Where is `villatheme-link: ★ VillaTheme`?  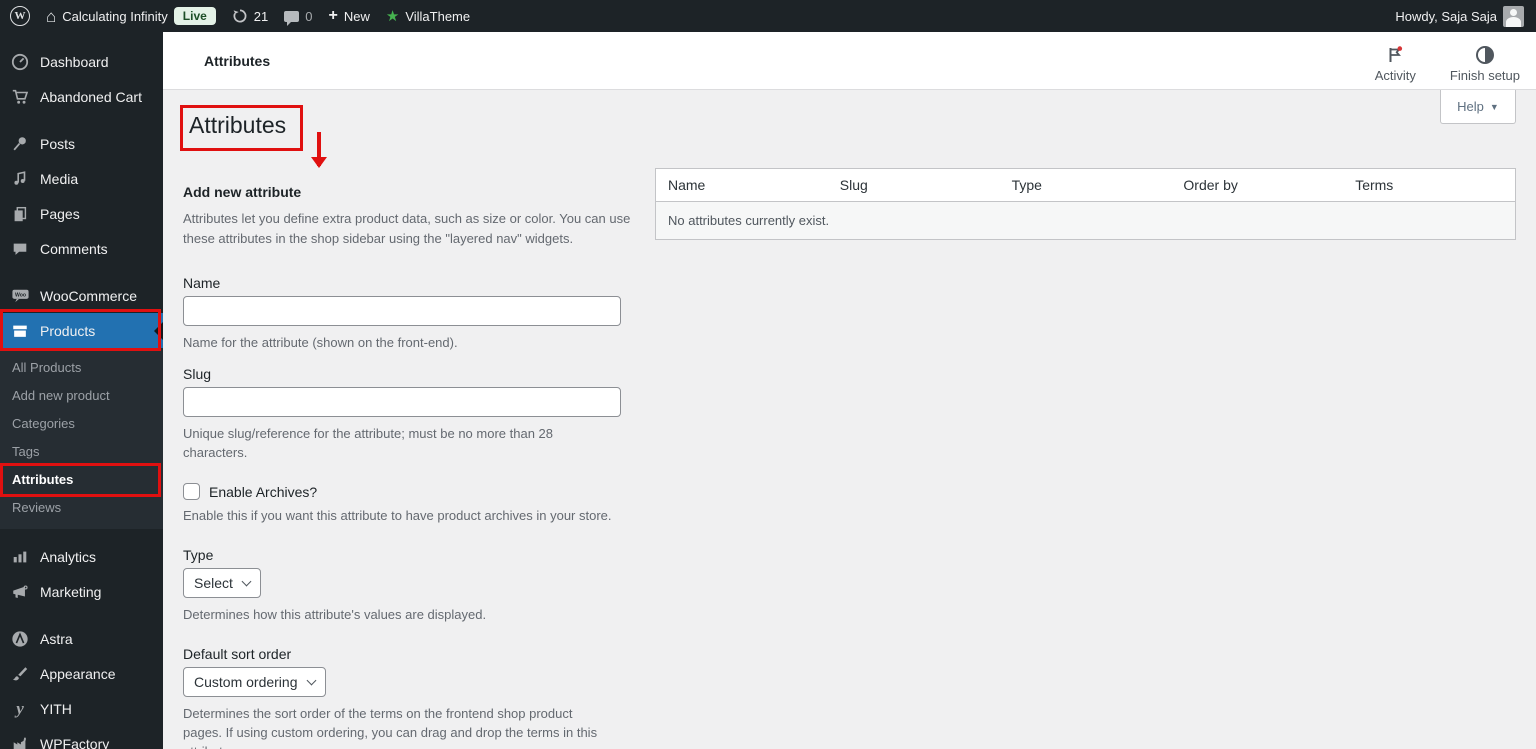
villatheme-link: ★ VillaTheme is located at coordinates (428, 16).